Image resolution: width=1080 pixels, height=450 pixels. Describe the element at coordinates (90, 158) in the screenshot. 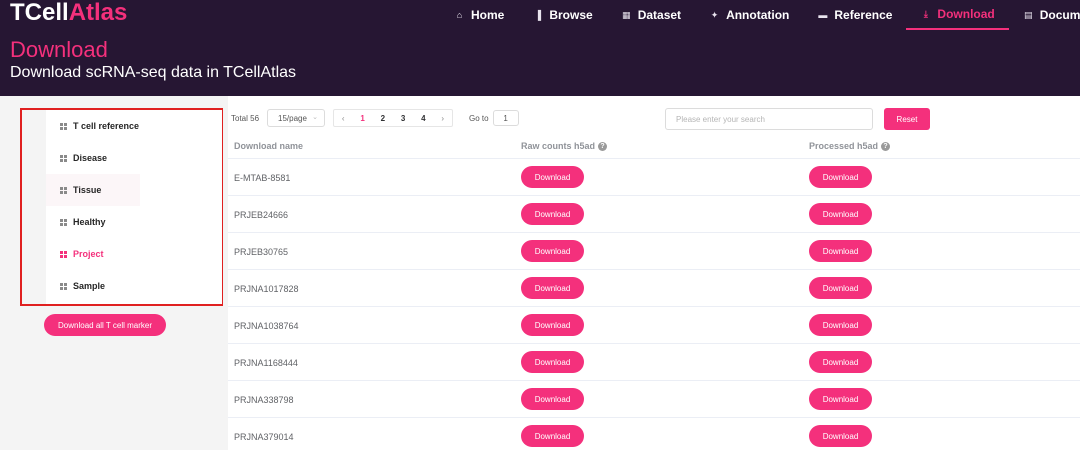

I see `sidebar-item-label: Disease` at that location.